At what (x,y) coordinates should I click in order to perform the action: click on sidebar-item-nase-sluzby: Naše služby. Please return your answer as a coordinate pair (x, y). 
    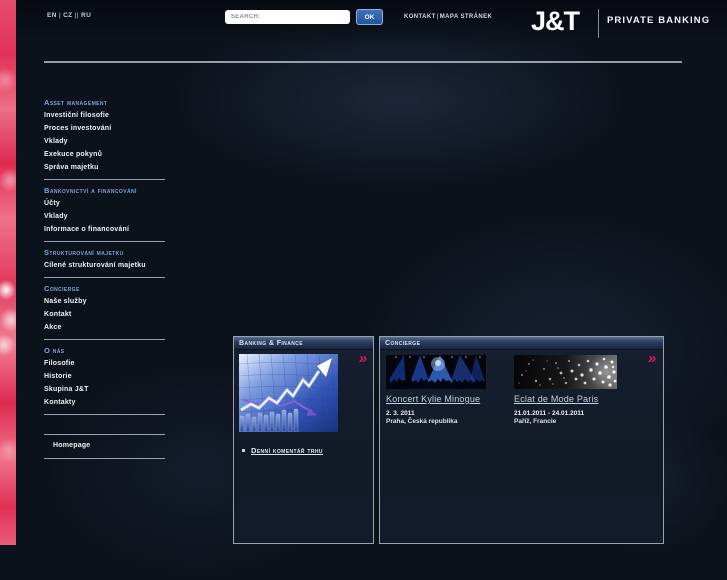
    Looking at the image, I should click on (104, 301).